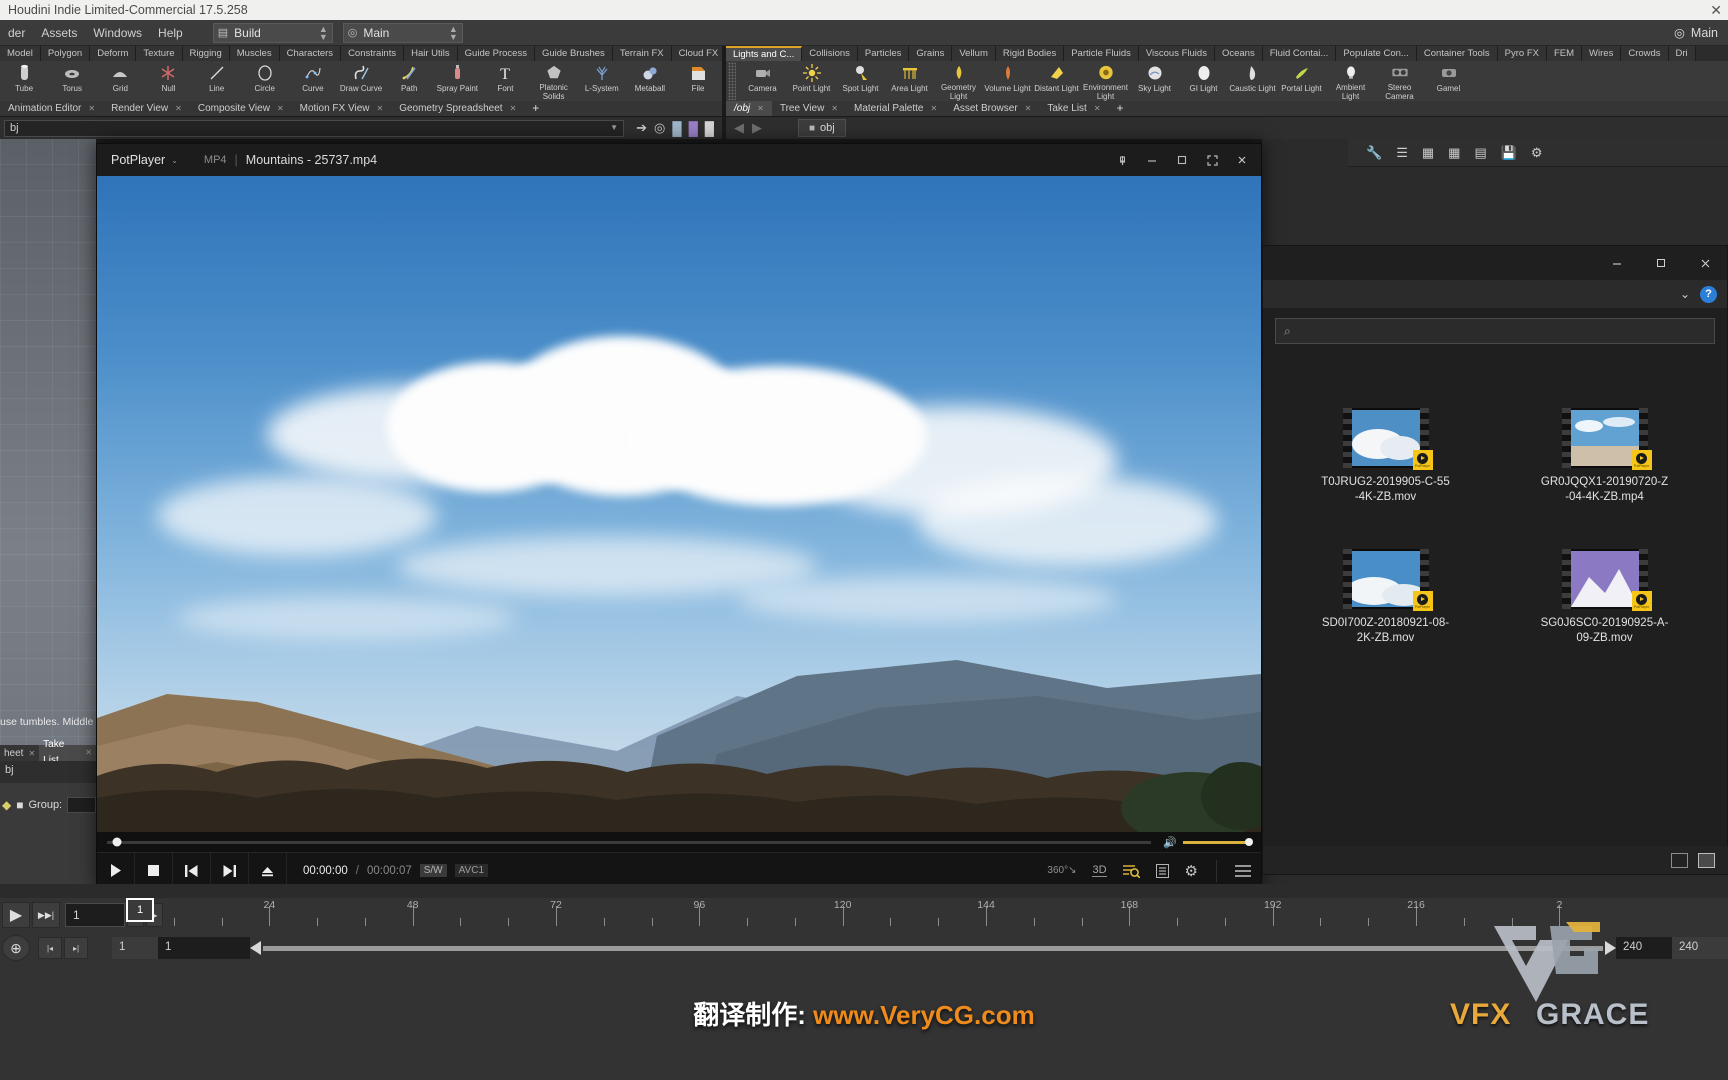  Describe the element at coordinates (117, 33) in the screenshot. I see `menu-item-windows: Windows` at that location.